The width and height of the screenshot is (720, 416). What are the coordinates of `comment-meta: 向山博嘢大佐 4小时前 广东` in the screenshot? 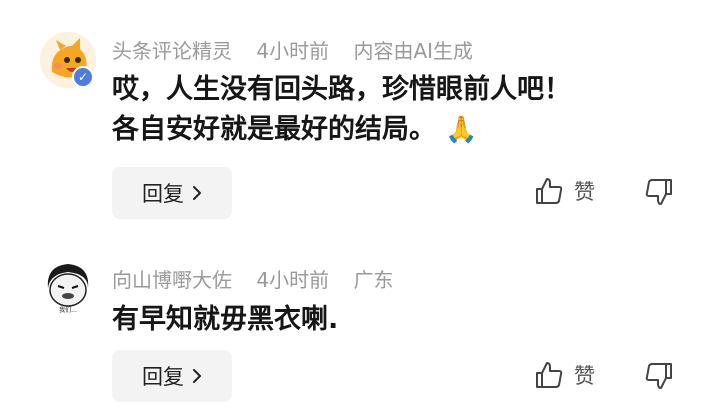 It's located at (261, 278).